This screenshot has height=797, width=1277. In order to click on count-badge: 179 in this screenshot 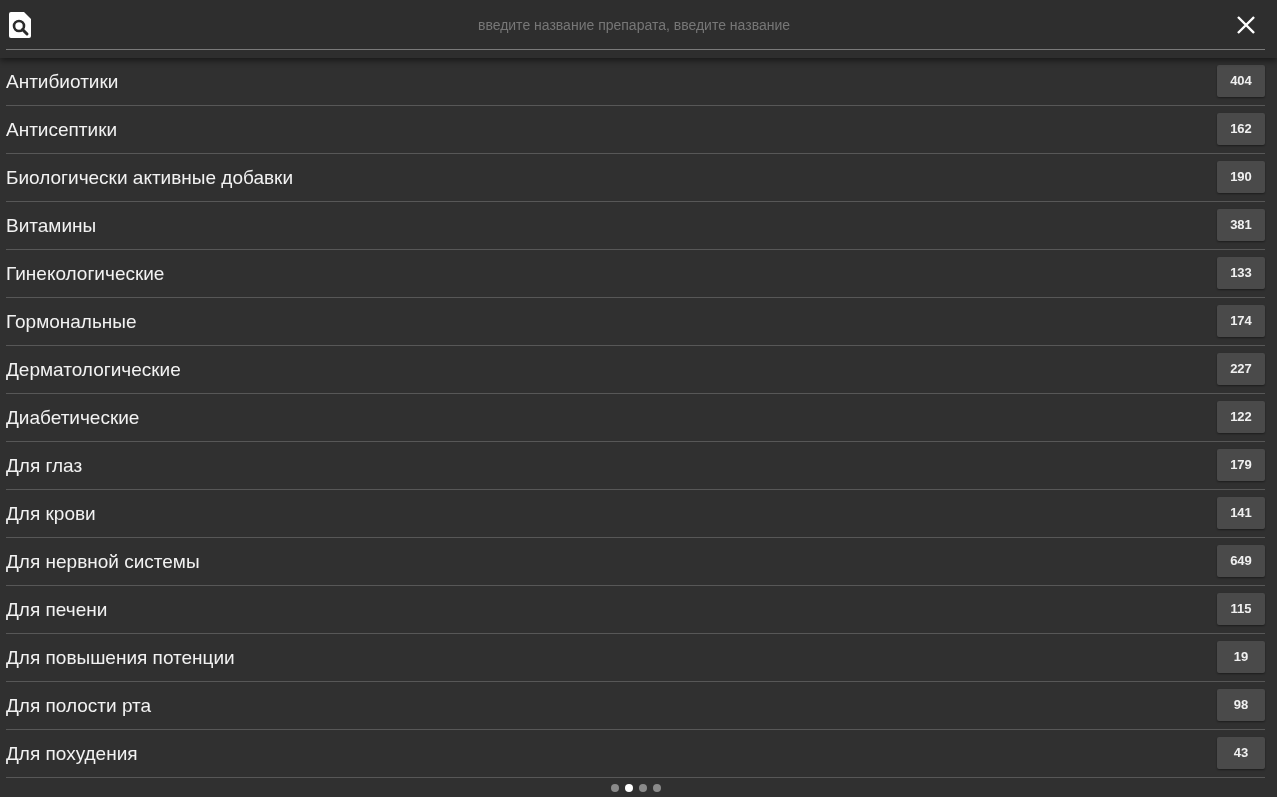, I will do `click(1241, 464)`.